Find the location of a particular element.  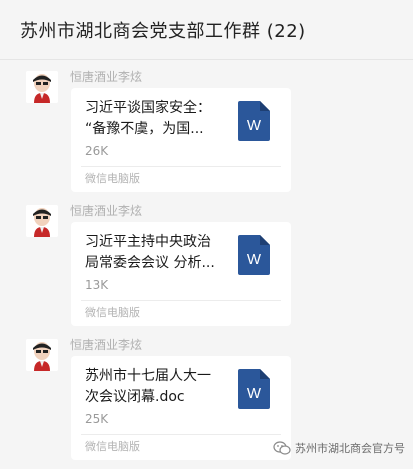

watermark-text: 苏州市湖北商会官方号 is located at coordinates (350, 448).